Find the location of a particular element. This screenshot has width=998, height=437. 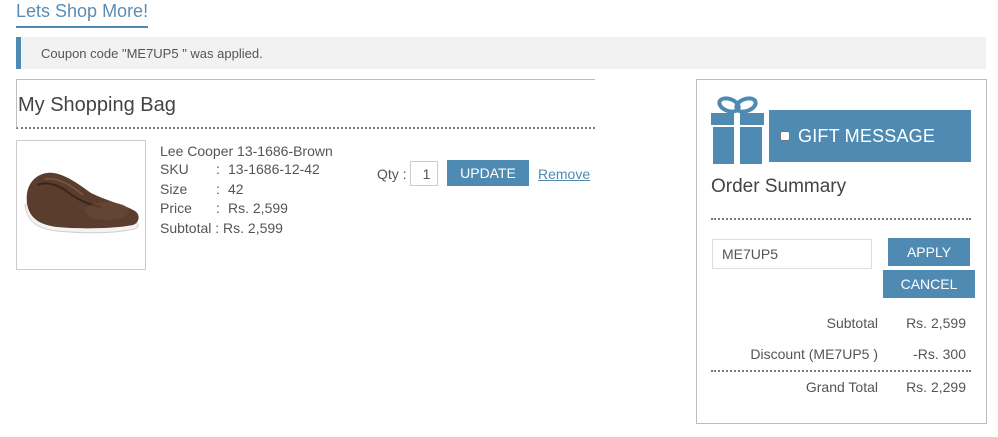

update-button: UPDATE is located at coordinates (488, 173).